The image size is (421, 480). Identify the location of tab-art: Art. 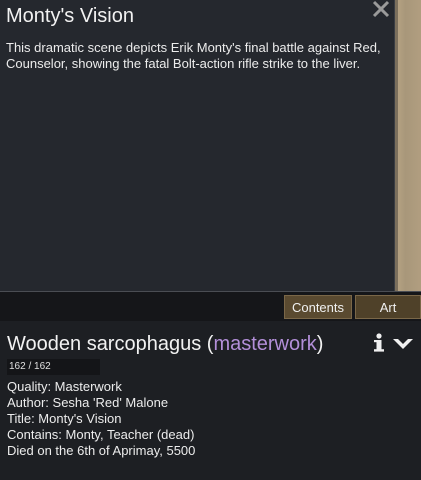
(388, 307).